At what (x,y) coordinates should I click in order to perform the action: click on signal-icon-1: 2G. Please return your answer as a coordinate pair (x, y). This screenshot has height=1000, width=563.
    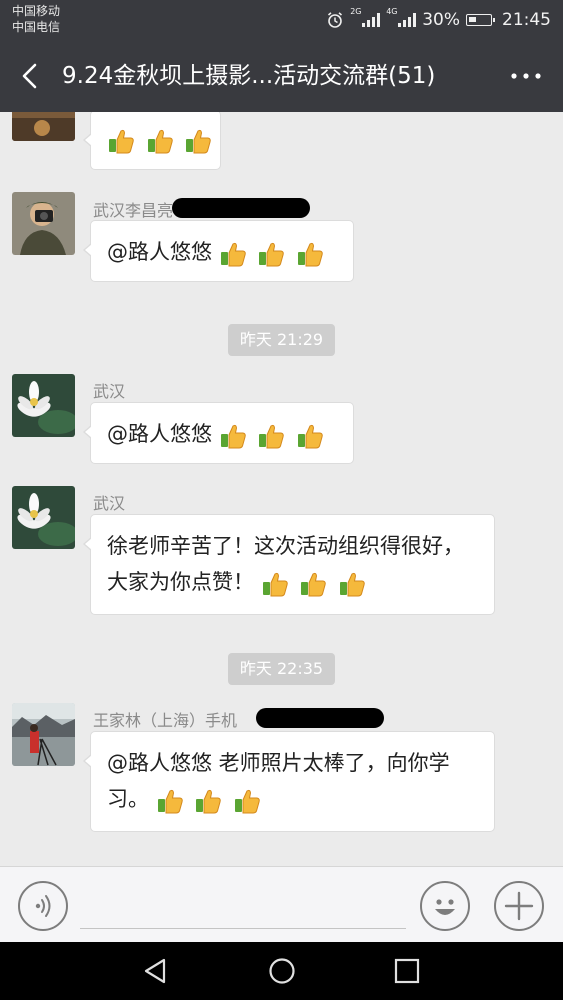
    Looking at the image, I should click on (365, 17).